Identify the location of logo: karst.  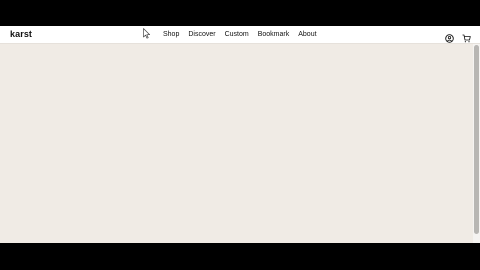
(21, 34).